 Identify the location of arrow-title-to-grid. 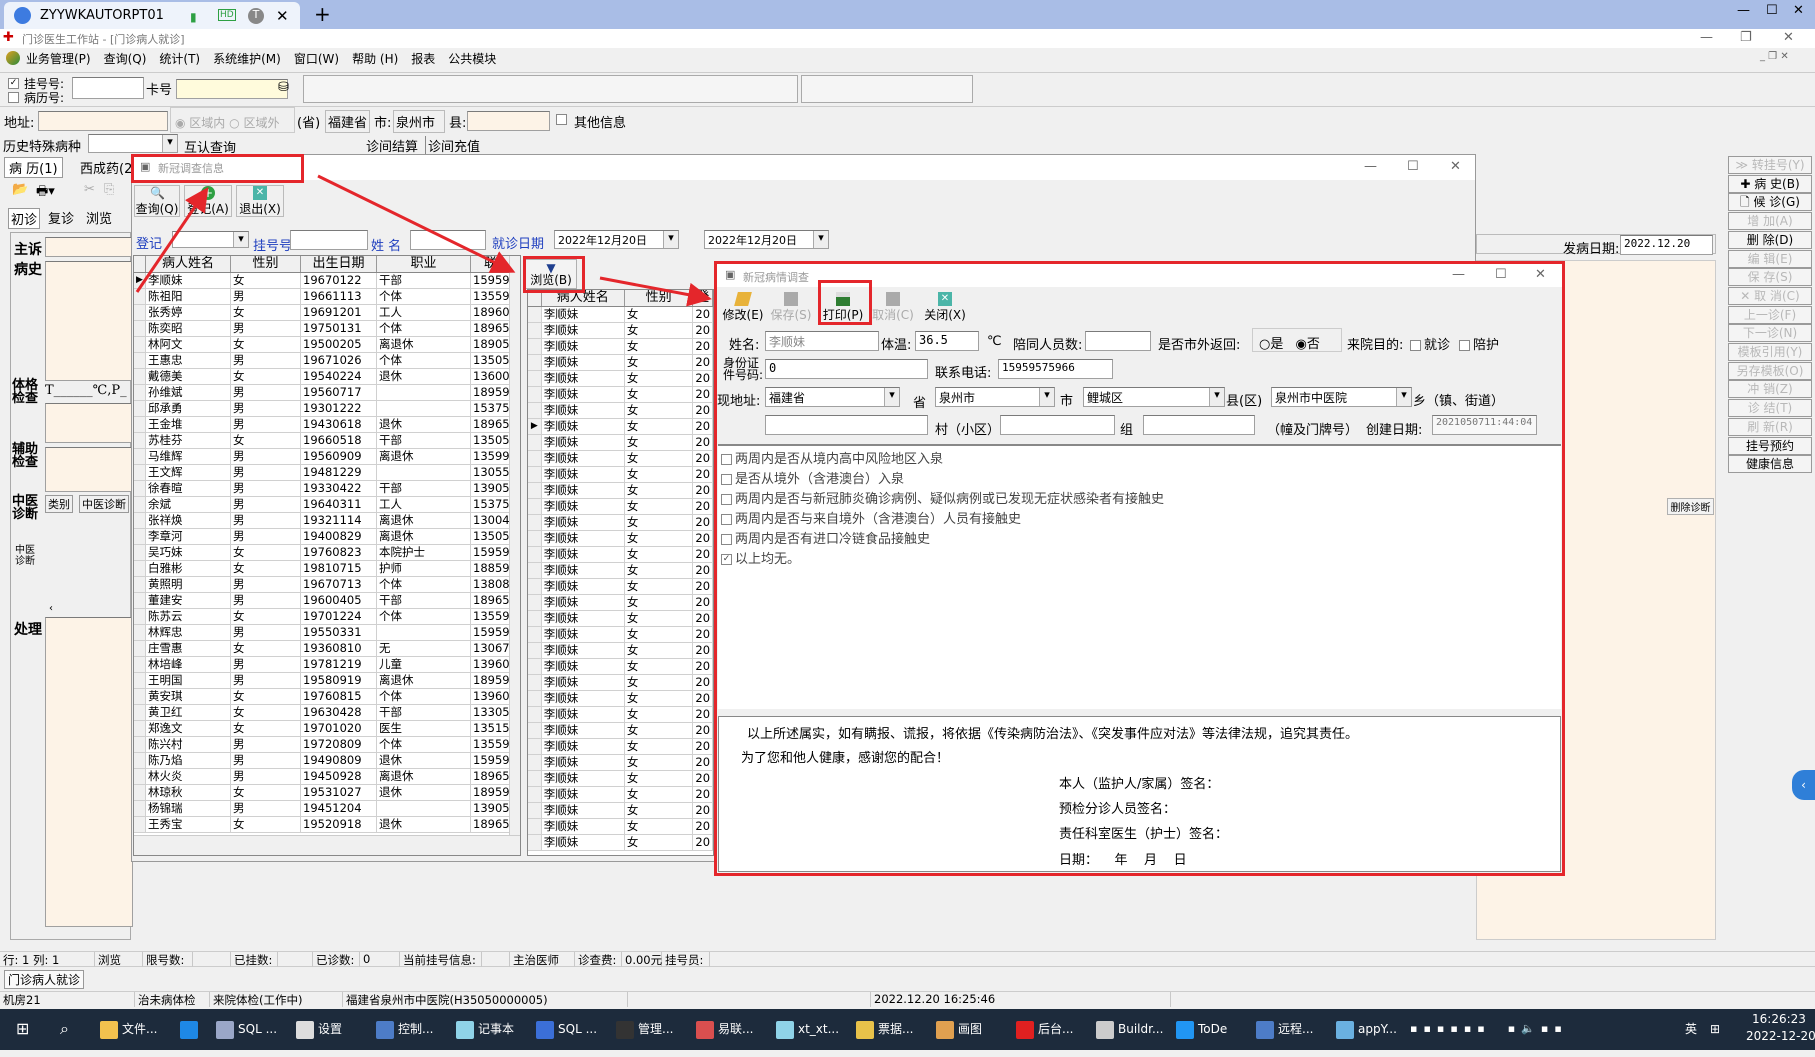
(416, 223).